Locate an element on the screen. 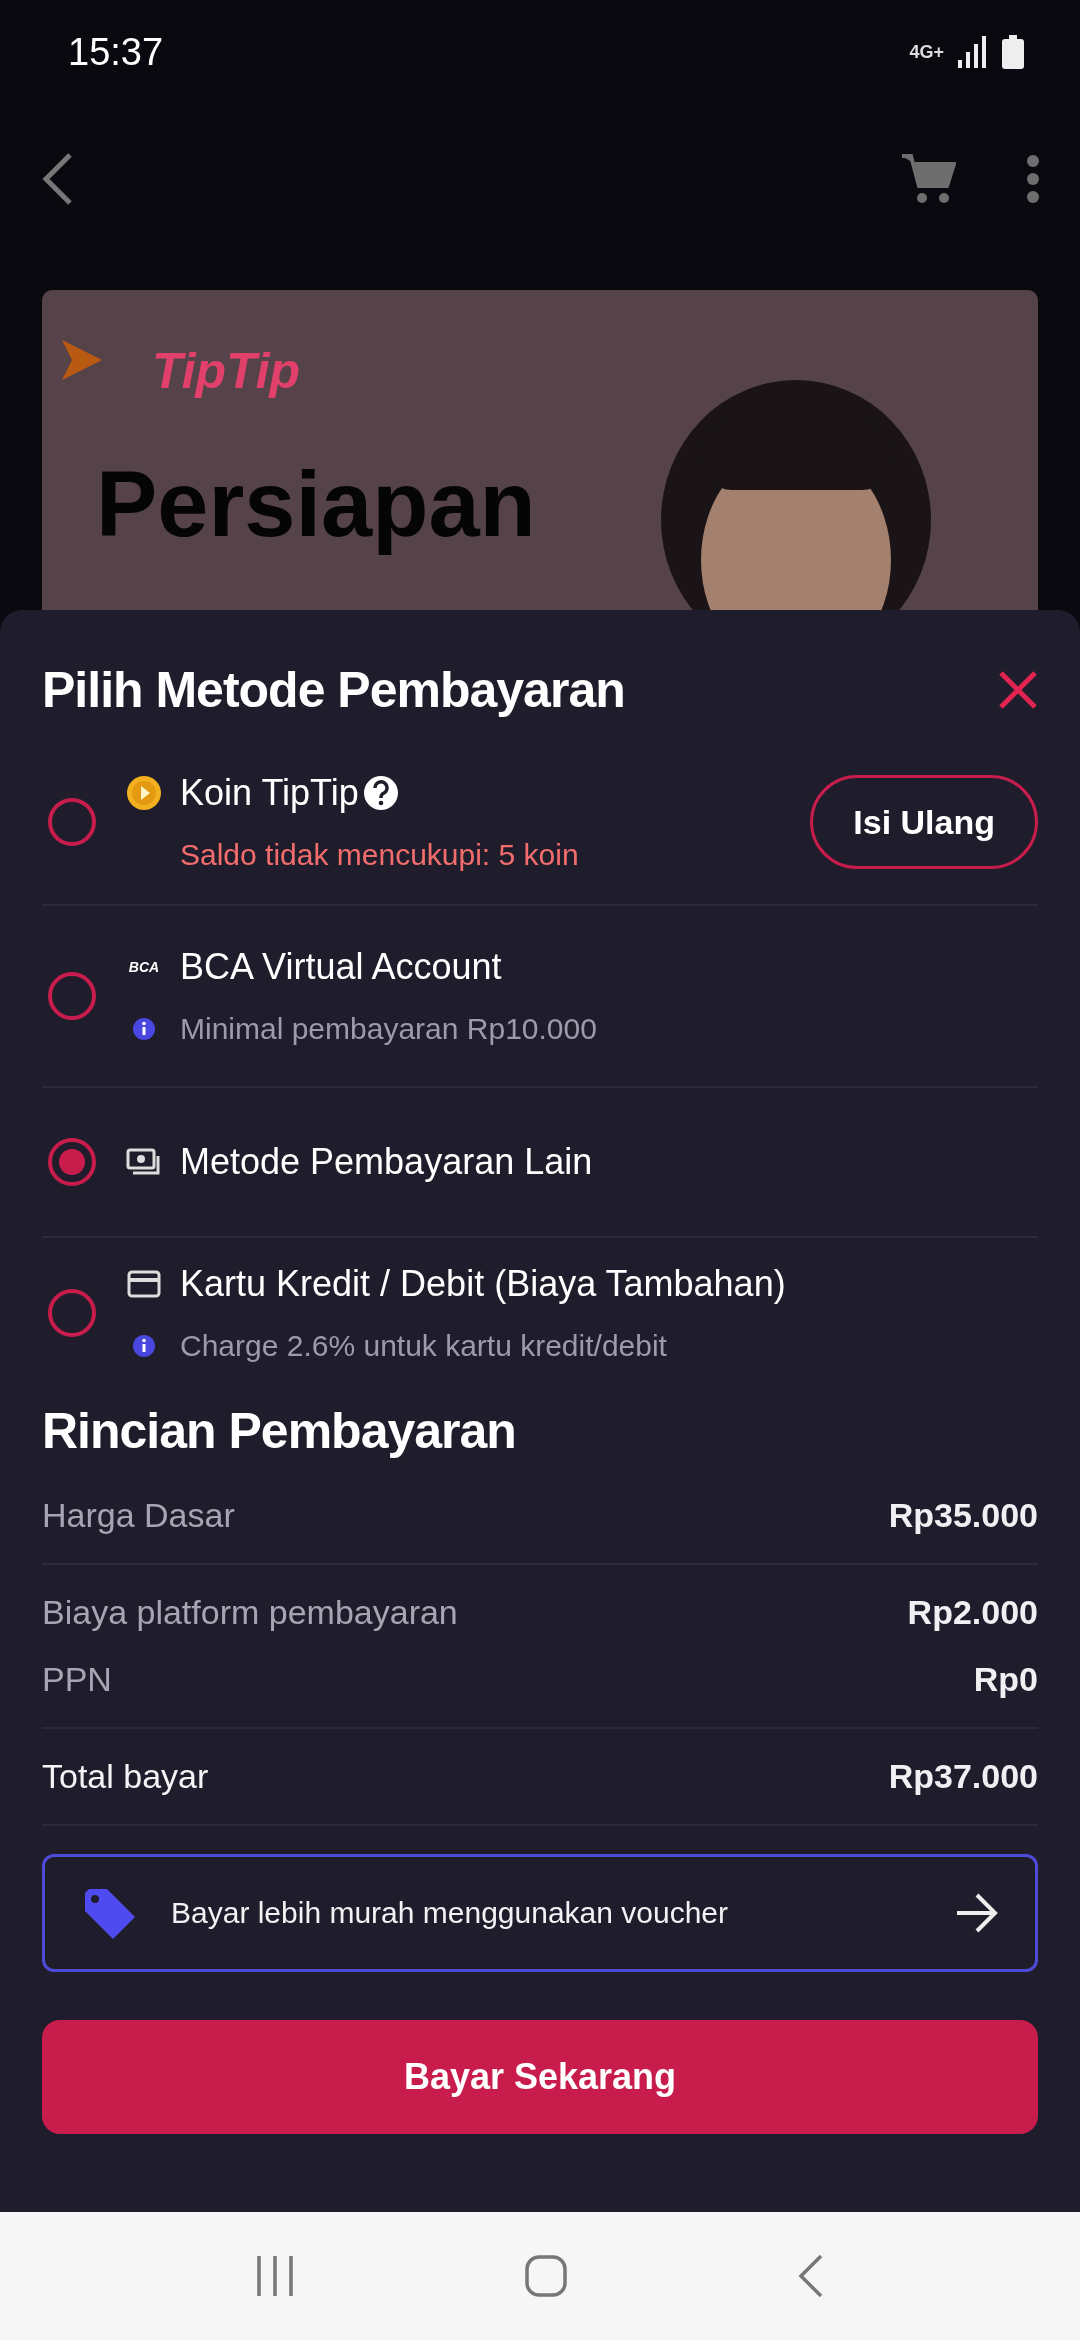  method-label: BCA Virtual Account is located at coordinates (341, 967).